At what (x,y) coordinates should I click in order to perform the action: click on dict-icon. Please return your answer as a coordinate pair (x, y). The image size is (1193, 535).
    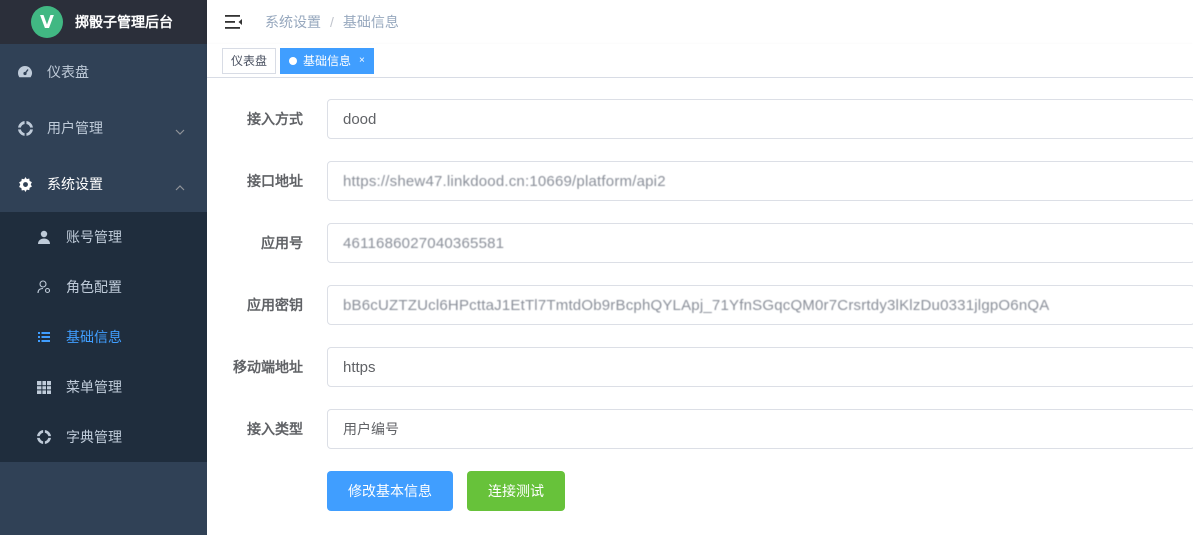
    Looking at the image, I should click on (44, 437).